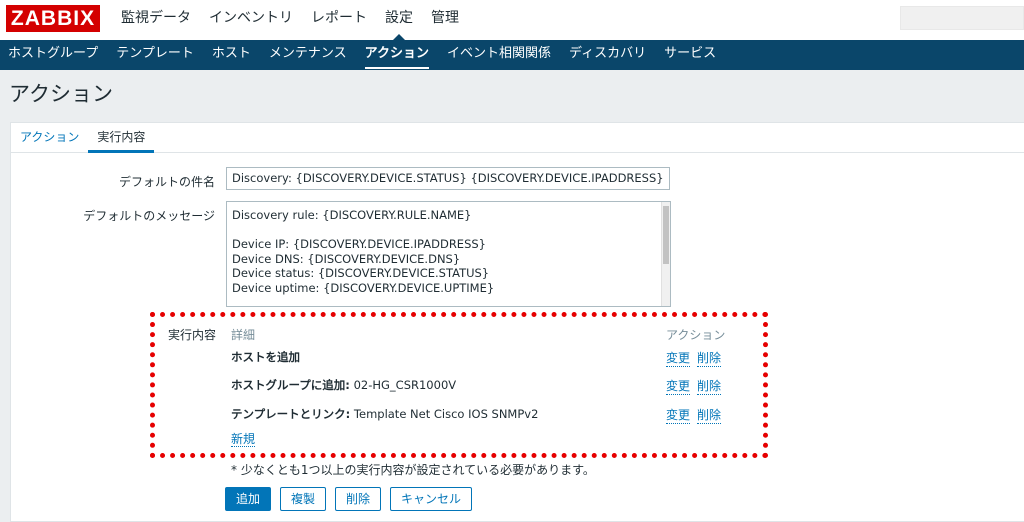 The width and height of the screenshot is (1024, 522). I want to click on top-menu: 監視データ インベントリ レポート 設定 管理, so click(290, 20).